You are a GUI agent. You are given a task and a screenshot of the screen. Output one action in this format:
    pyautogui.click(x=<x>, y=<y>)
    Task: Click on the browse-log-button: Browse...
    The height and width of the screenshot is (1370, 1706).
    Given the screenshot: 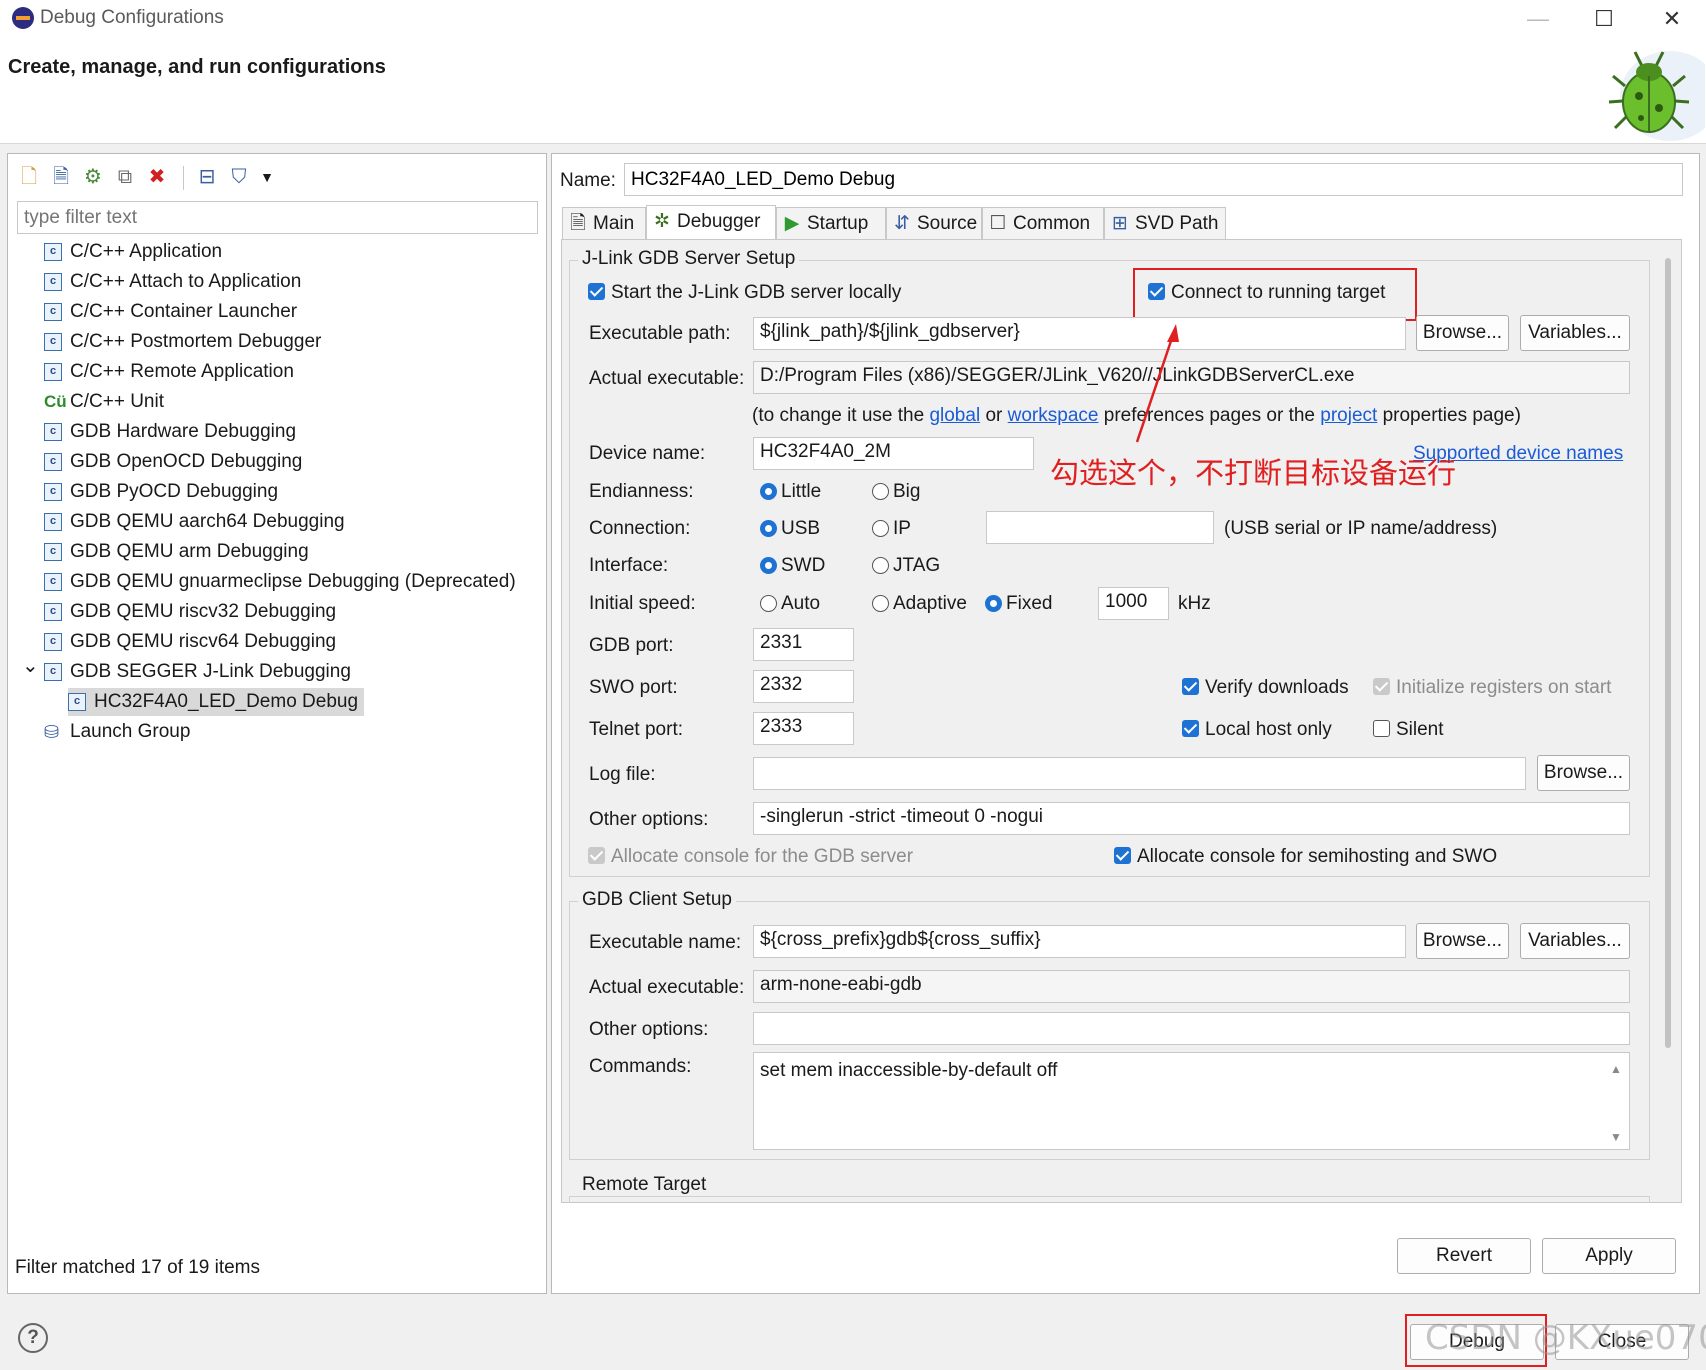 What is the action you would take?
    pyautogui.click(x=1583, y=773)
    